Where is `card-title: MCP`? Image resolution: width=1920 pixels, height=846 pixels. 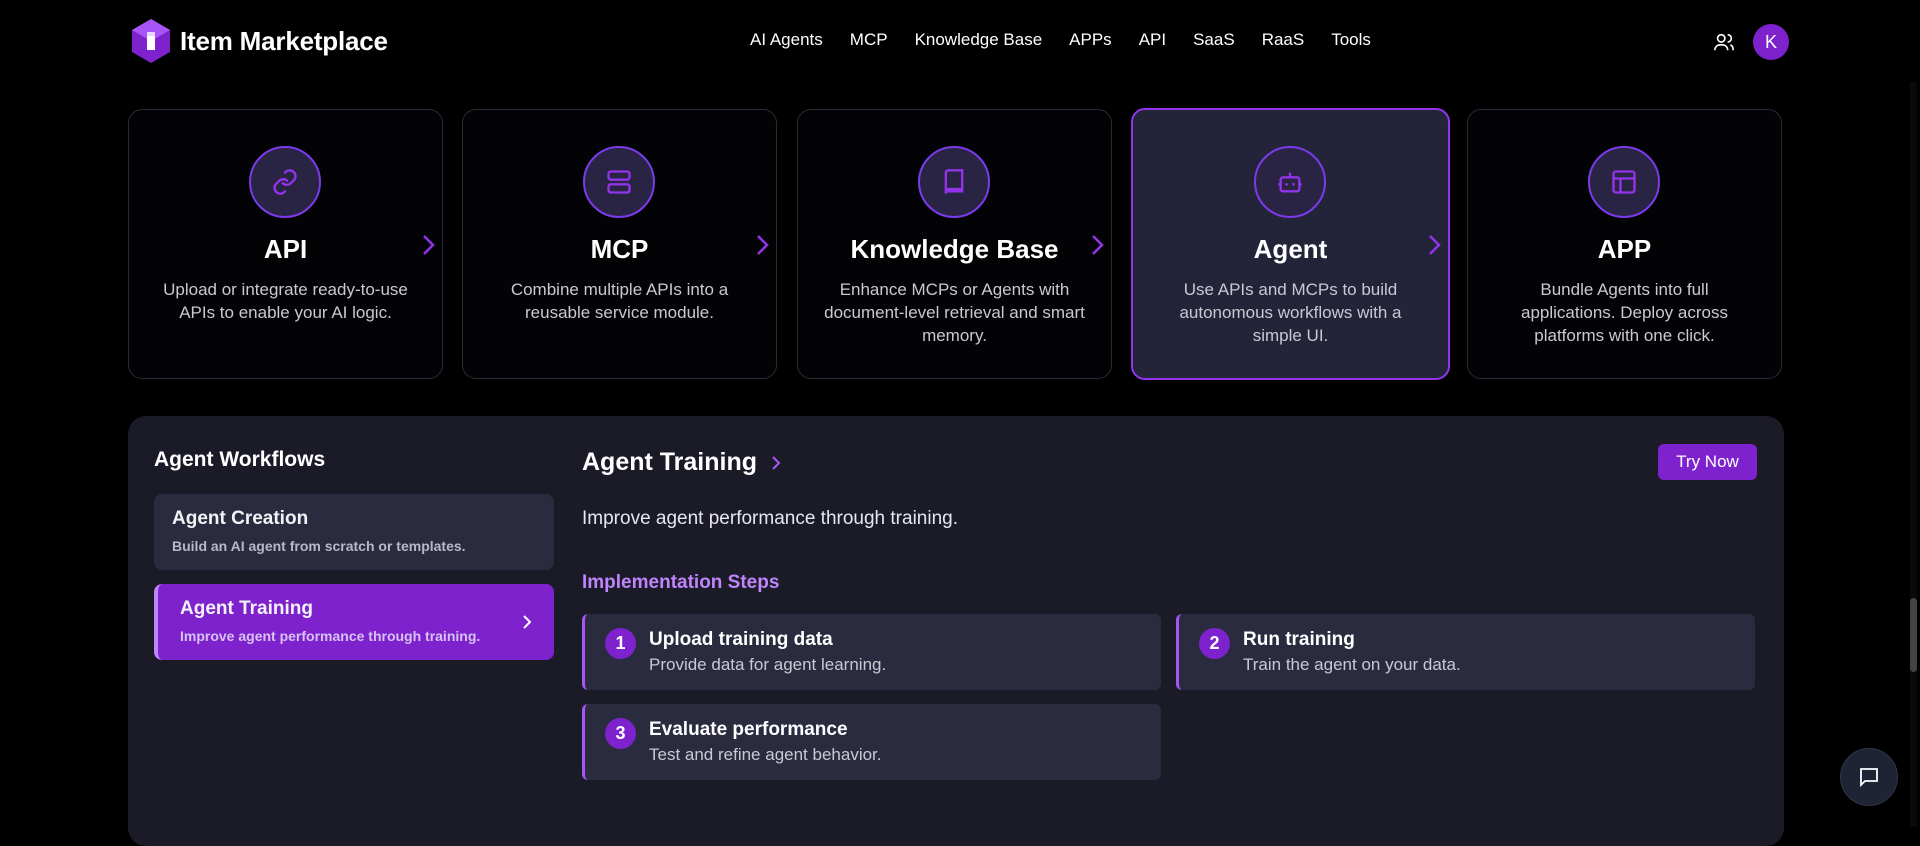 card-title: MCP is located at coordinates (619, 249).